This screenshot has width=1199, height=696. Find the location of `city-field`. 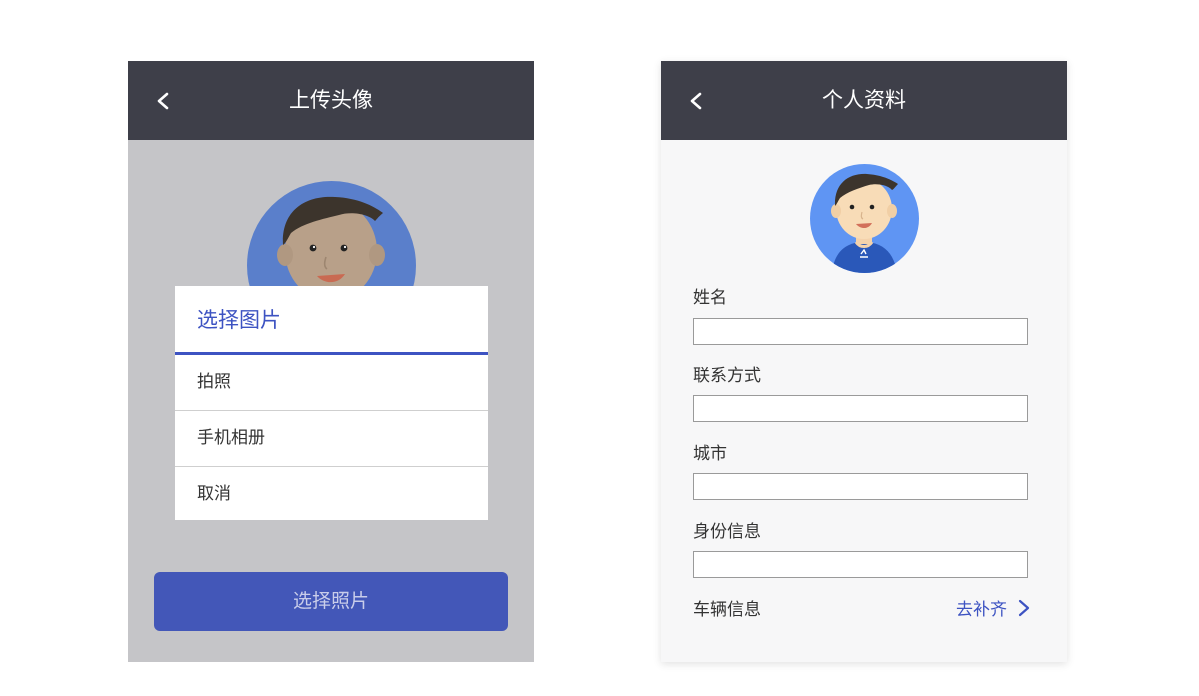

city-field is located at coordinates (860, 486).